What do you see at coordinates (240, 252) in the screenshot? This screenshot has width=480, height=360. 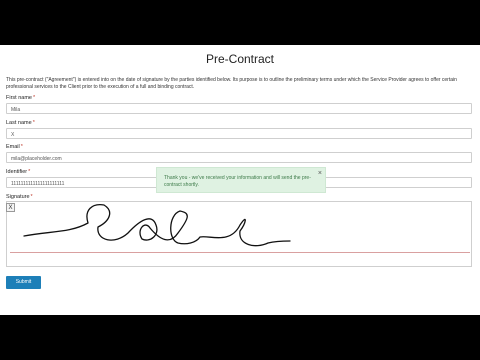 I see `signature-baseline` at bounding box center [240, 252].